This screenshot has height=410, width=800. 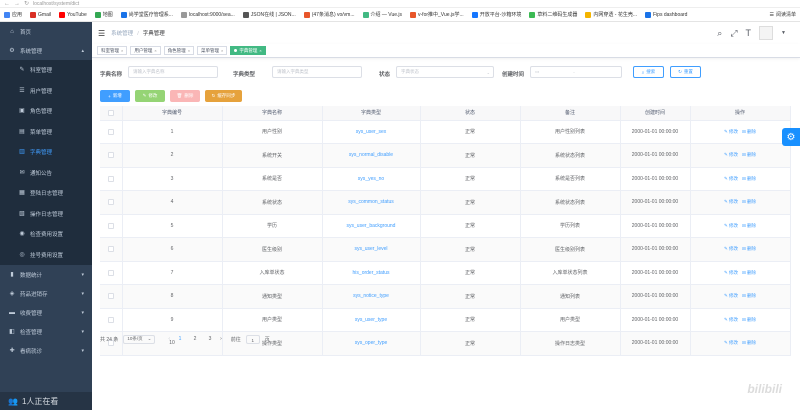 What do you see at coordinates (553, 14) in the screenshot?
I see `bookmark-item: 草料二维码生成器` at bounding box center [553, 14].